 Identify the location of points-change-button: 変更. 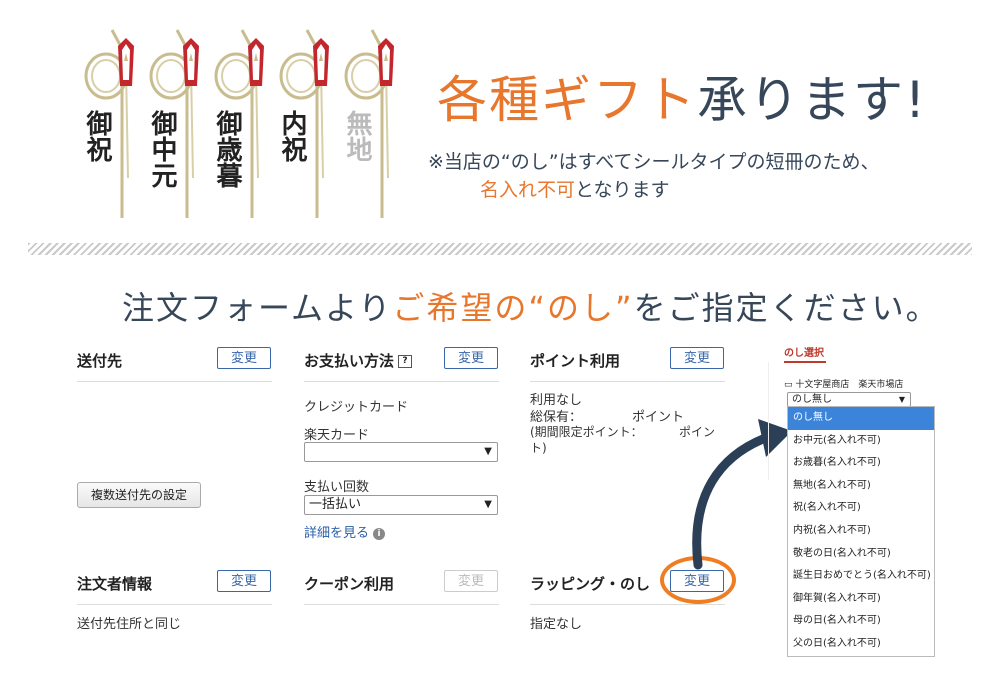
(697, 358).